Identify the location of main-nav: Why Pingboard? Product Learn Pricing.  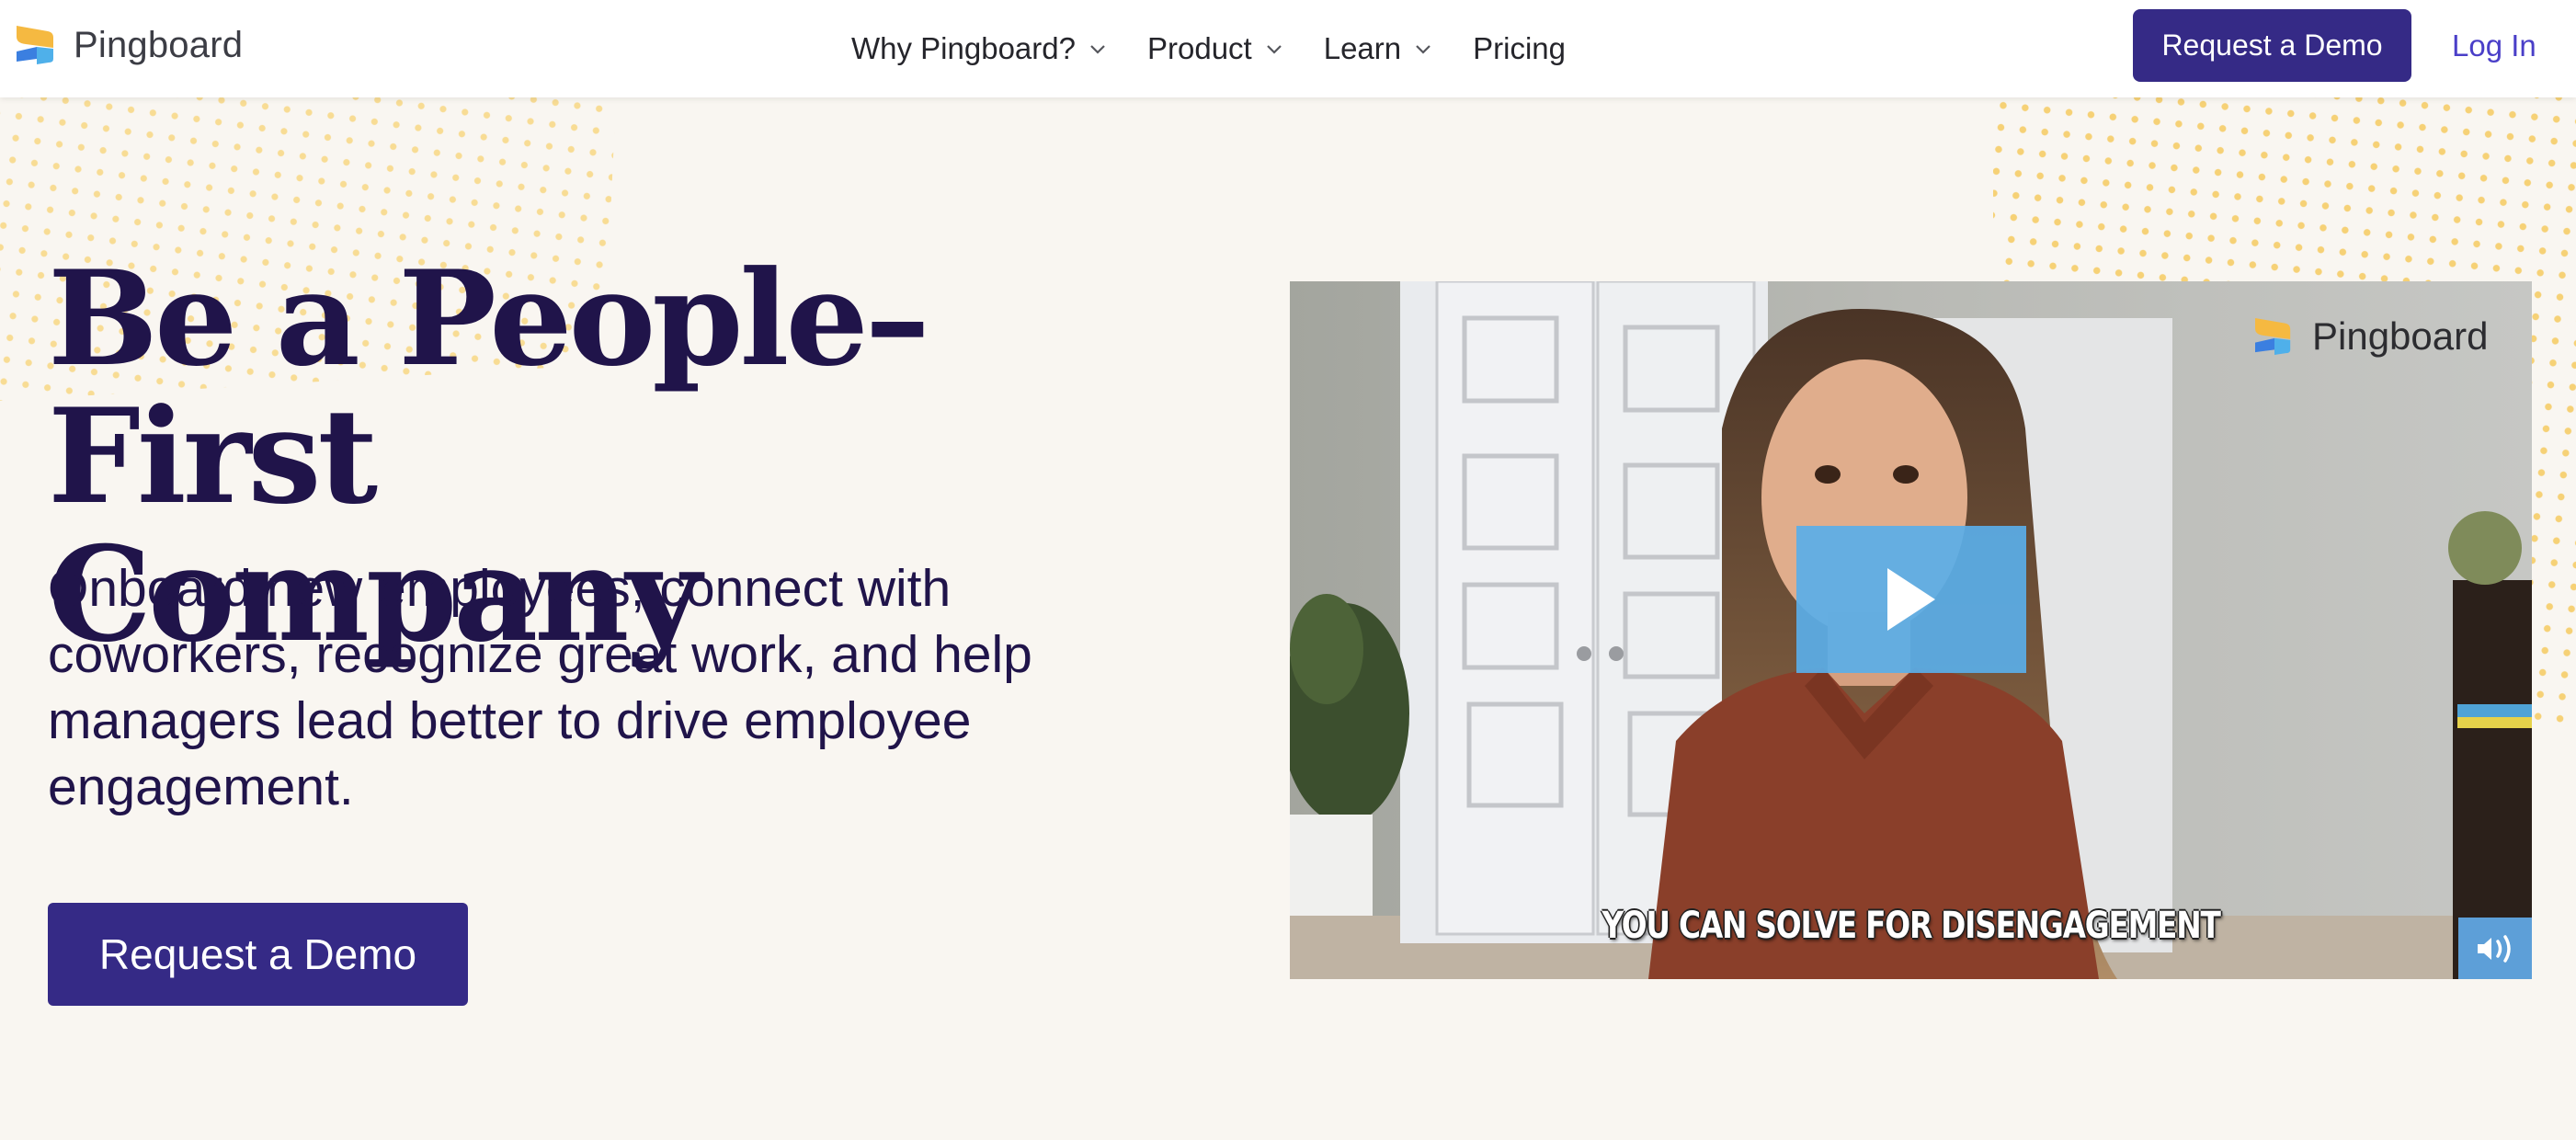
(1228, 48).